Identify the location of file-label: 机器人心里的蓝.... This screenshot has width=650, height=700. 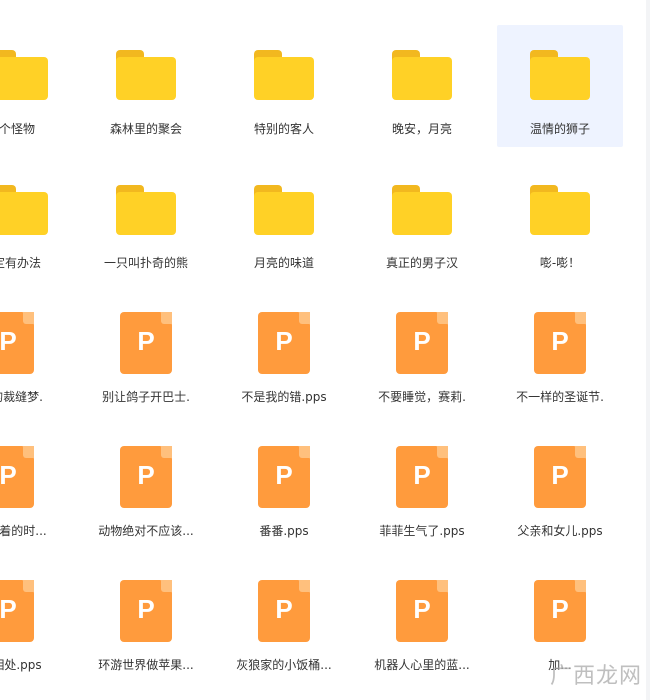
(422, 665).